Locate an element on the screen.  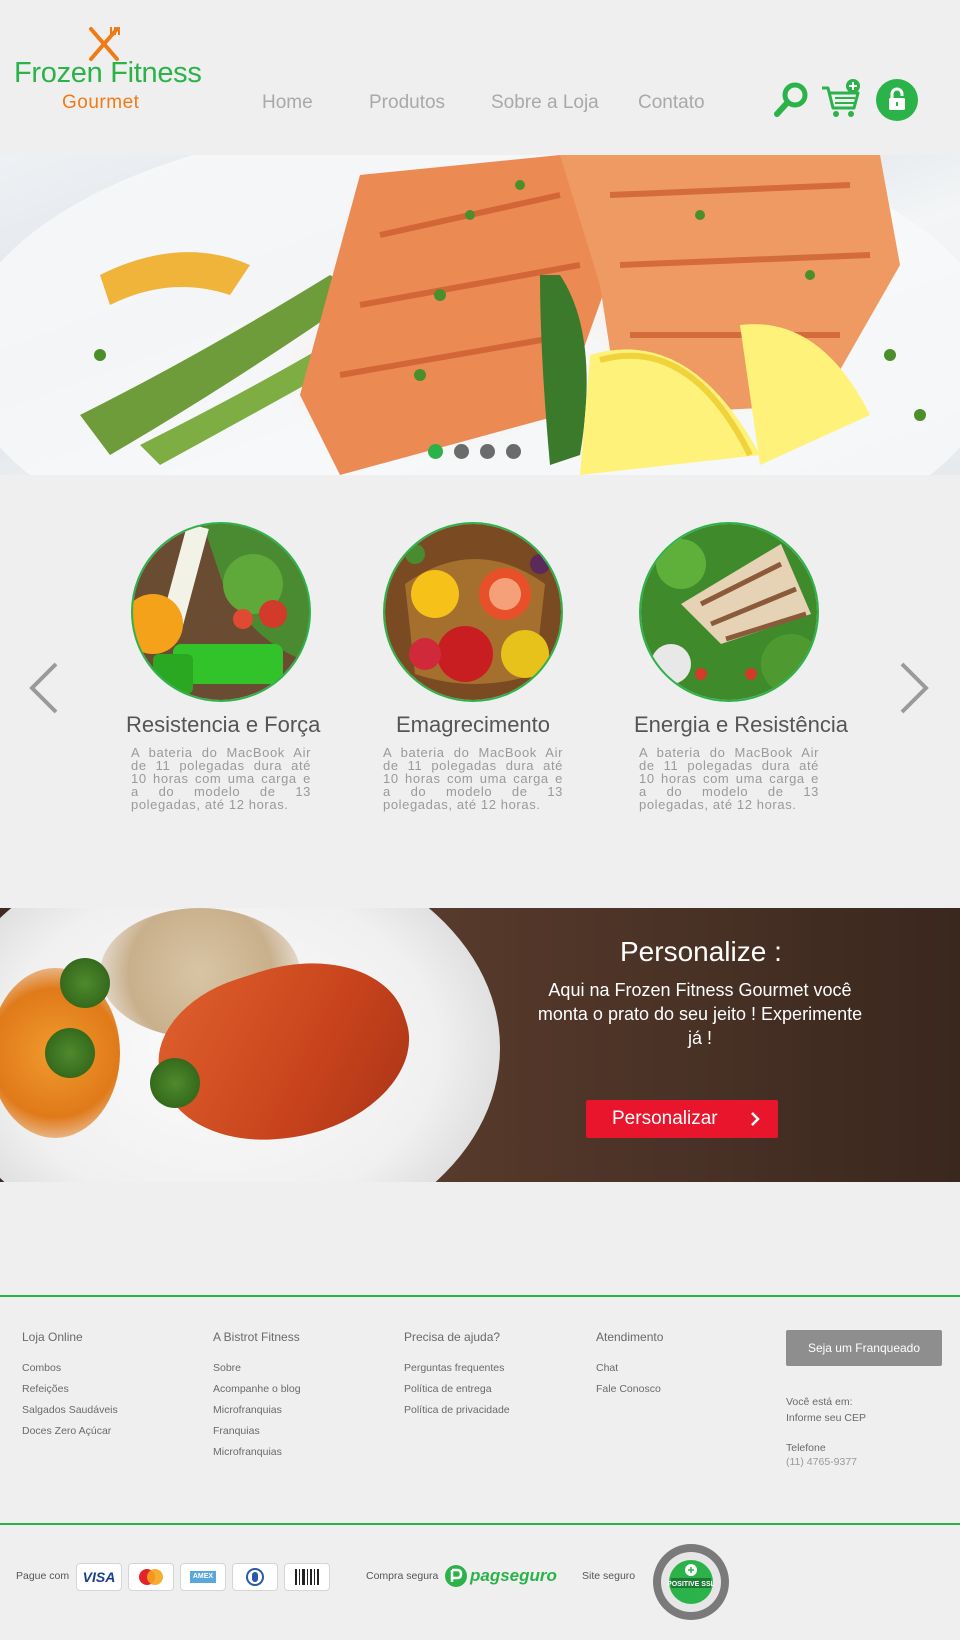
visa-card-label: VISA is located at coordinates (99, 1577).